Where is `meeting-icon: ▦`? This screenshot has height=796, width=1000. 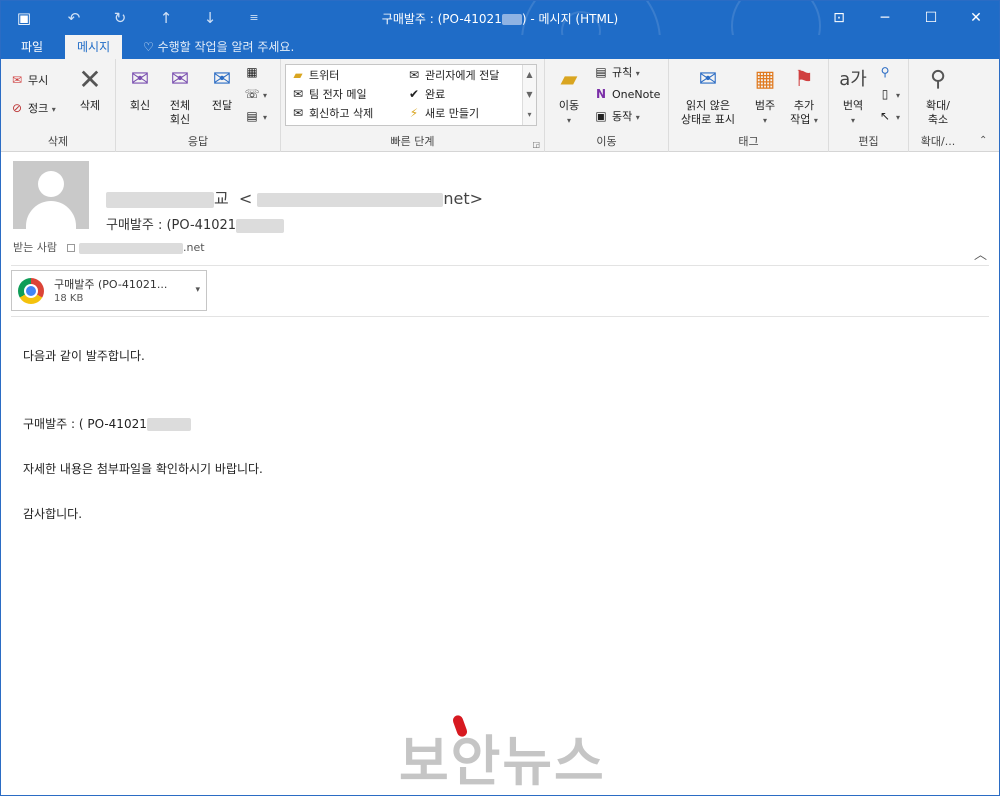 meeting-icon: ▦ is located at coordinates (252, 72).